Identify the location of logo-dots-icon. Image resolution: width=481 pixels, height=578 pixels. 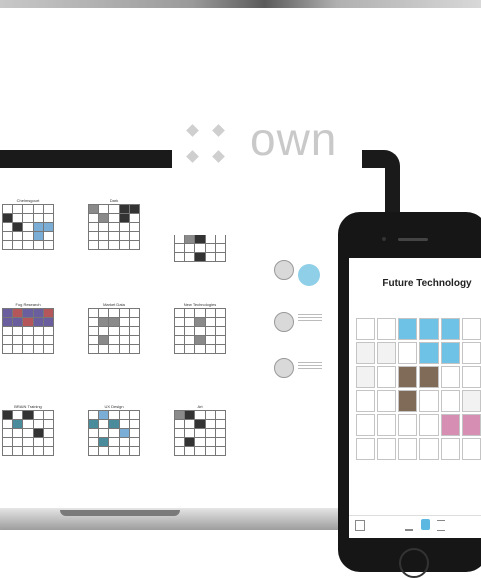
(207, 145).